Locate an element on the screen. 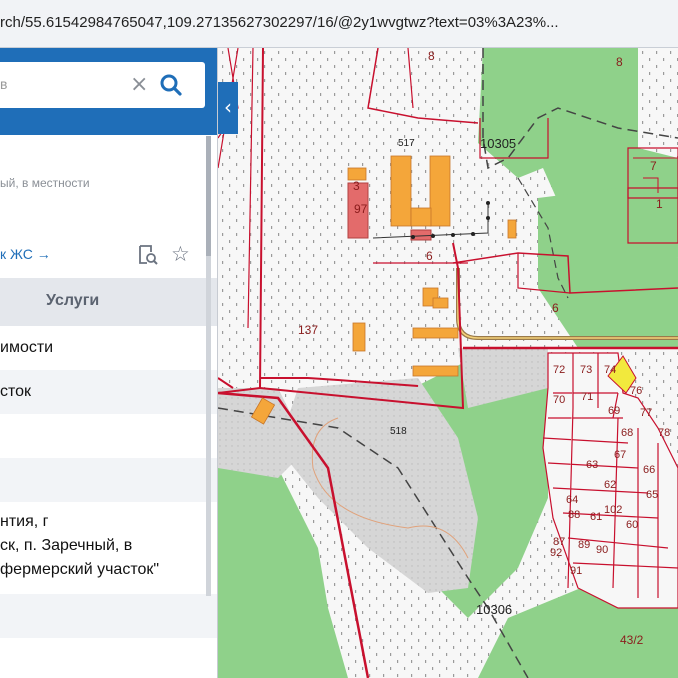 The width and height of the screenshot is (678, 678). rosreestr-link: к ЖС → is located at coordinates (25, 254).